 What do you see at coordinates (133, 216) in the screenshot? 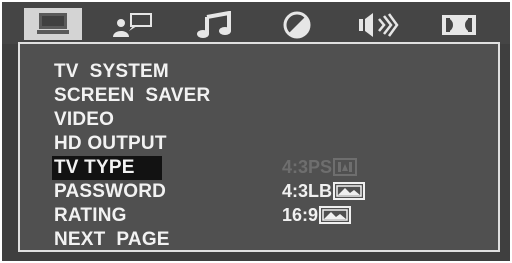
I see `menu-item-rating: RATING` at bounding box center [133, 216].